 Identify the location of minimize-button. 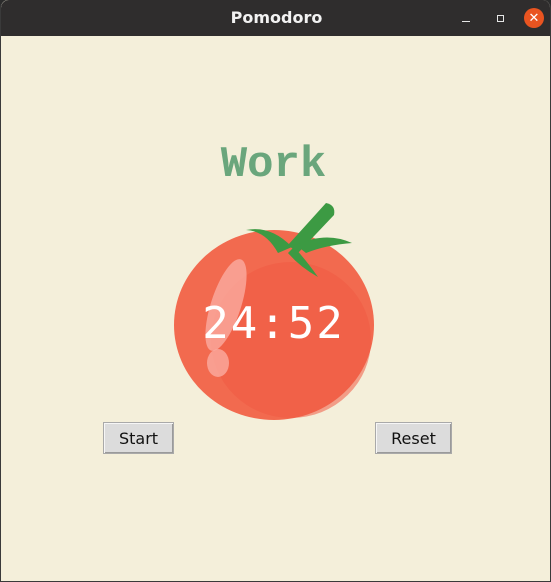
(466, 18).